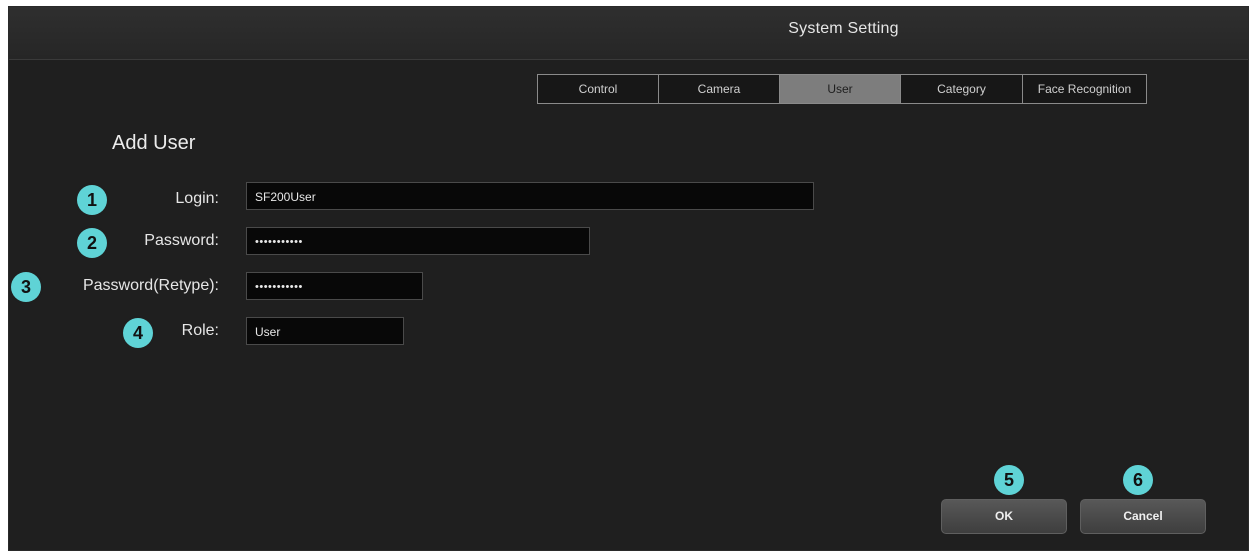  What do you see at coordinates (181, 240) in the screenshot?
I see `password-label: Password:` at bounding box center [181, 240].